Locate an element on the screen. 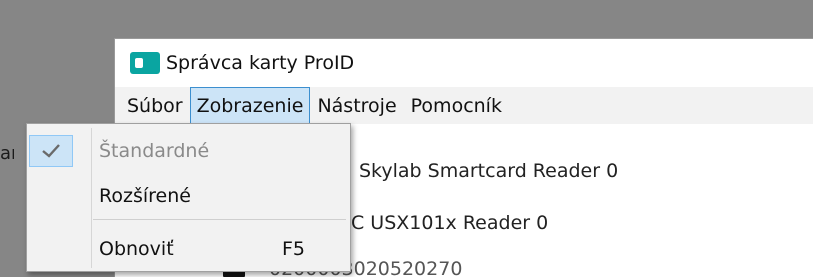  menu-tools: Nástroje is located at coordinates (356, 105).